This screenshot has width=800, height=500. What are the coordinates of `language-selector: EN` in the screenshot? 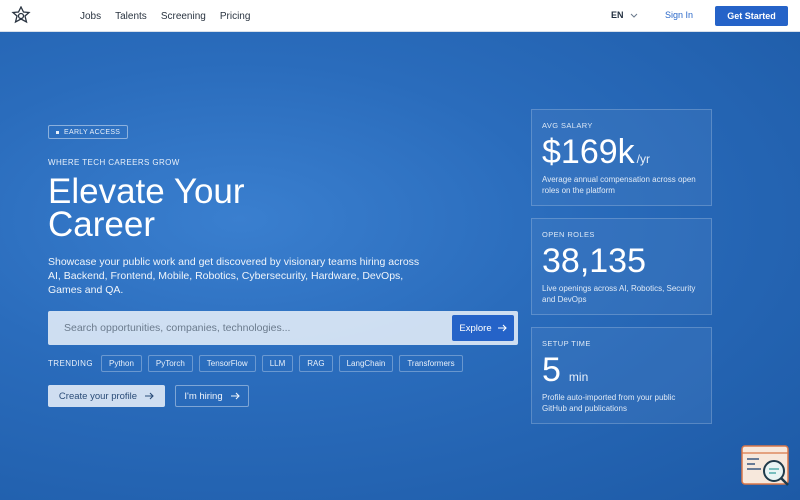 It's located at (624, 15).